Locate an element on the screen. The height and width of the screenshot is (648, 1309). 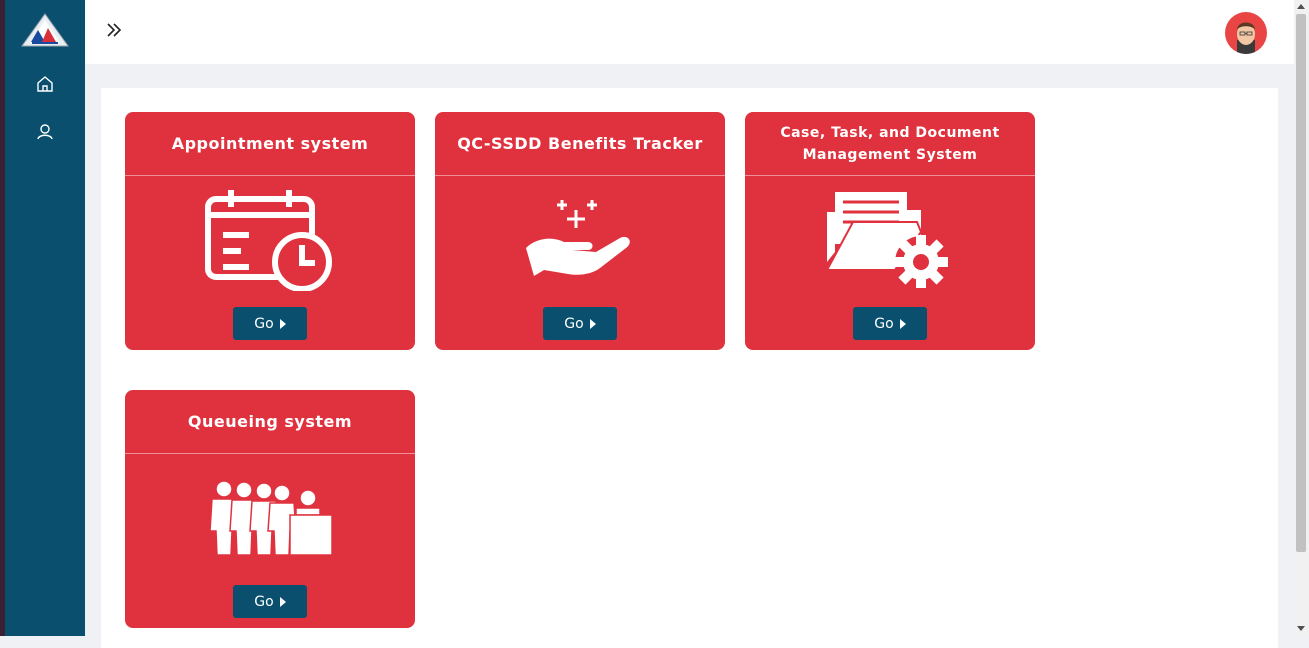
avatar-face-icon is located at coordinates (1246, 38).